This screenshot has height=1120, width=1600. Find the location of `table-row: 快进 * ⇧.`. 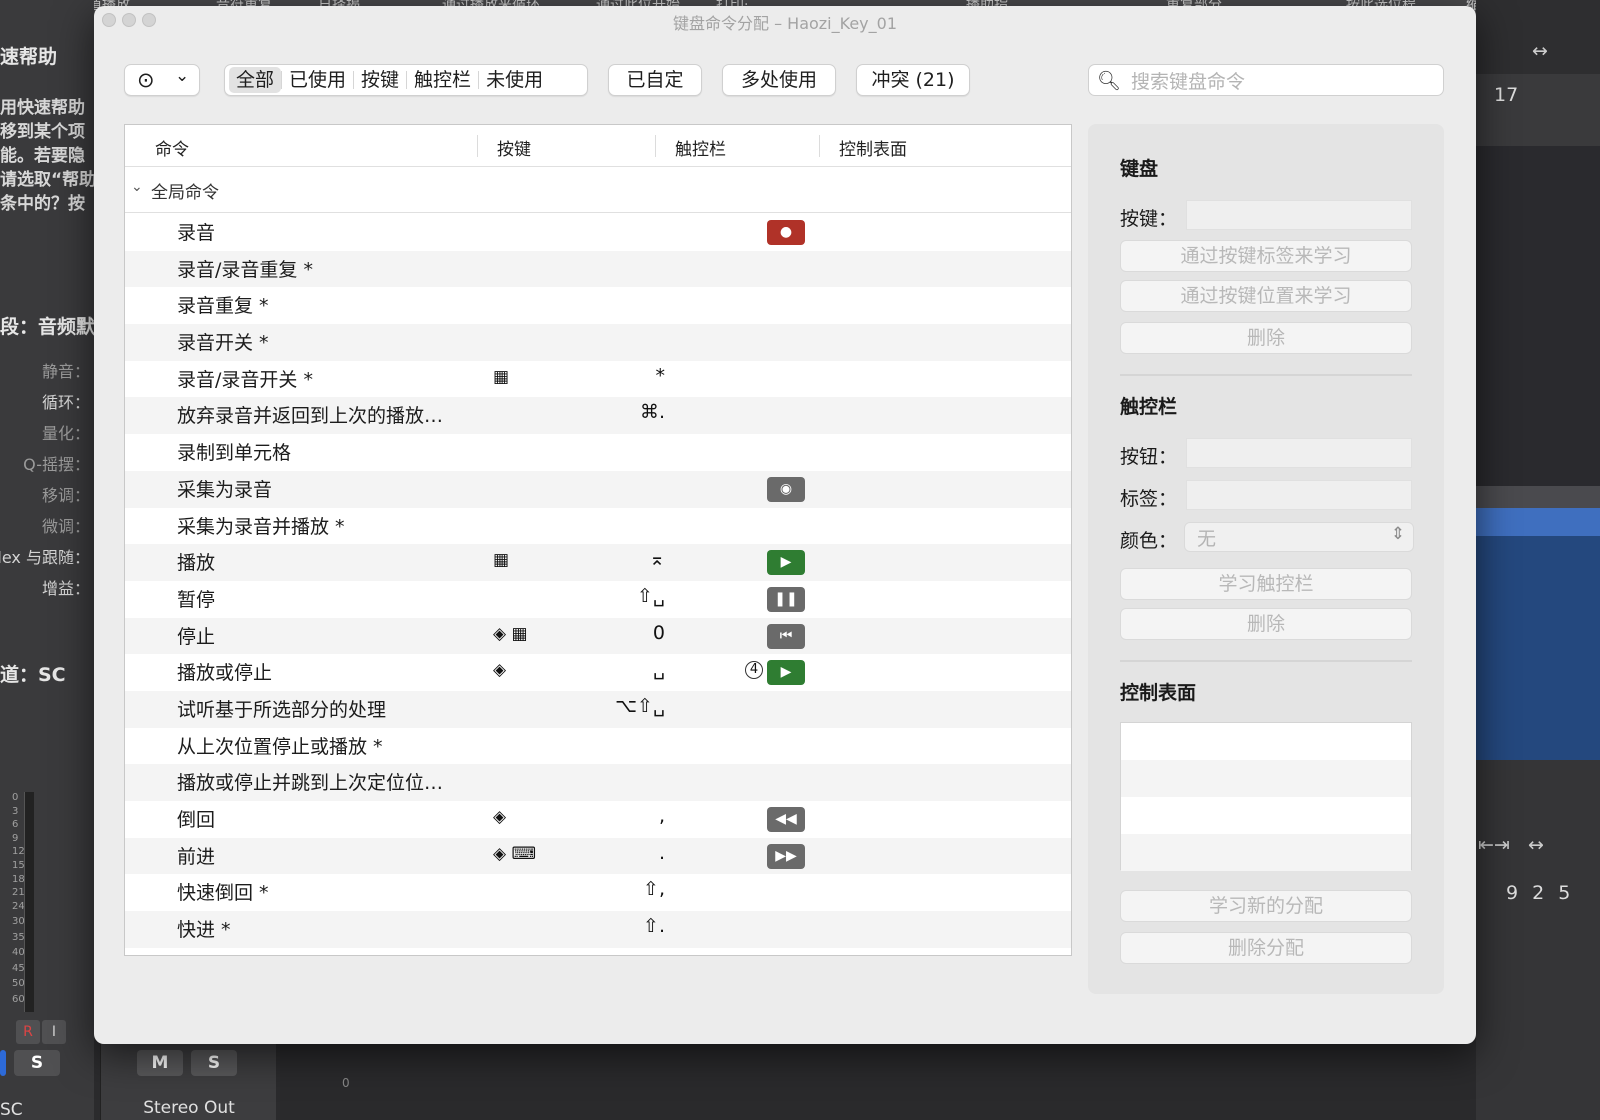

table-row: 快进 * ⇧. is located at coordinates (598, 929).